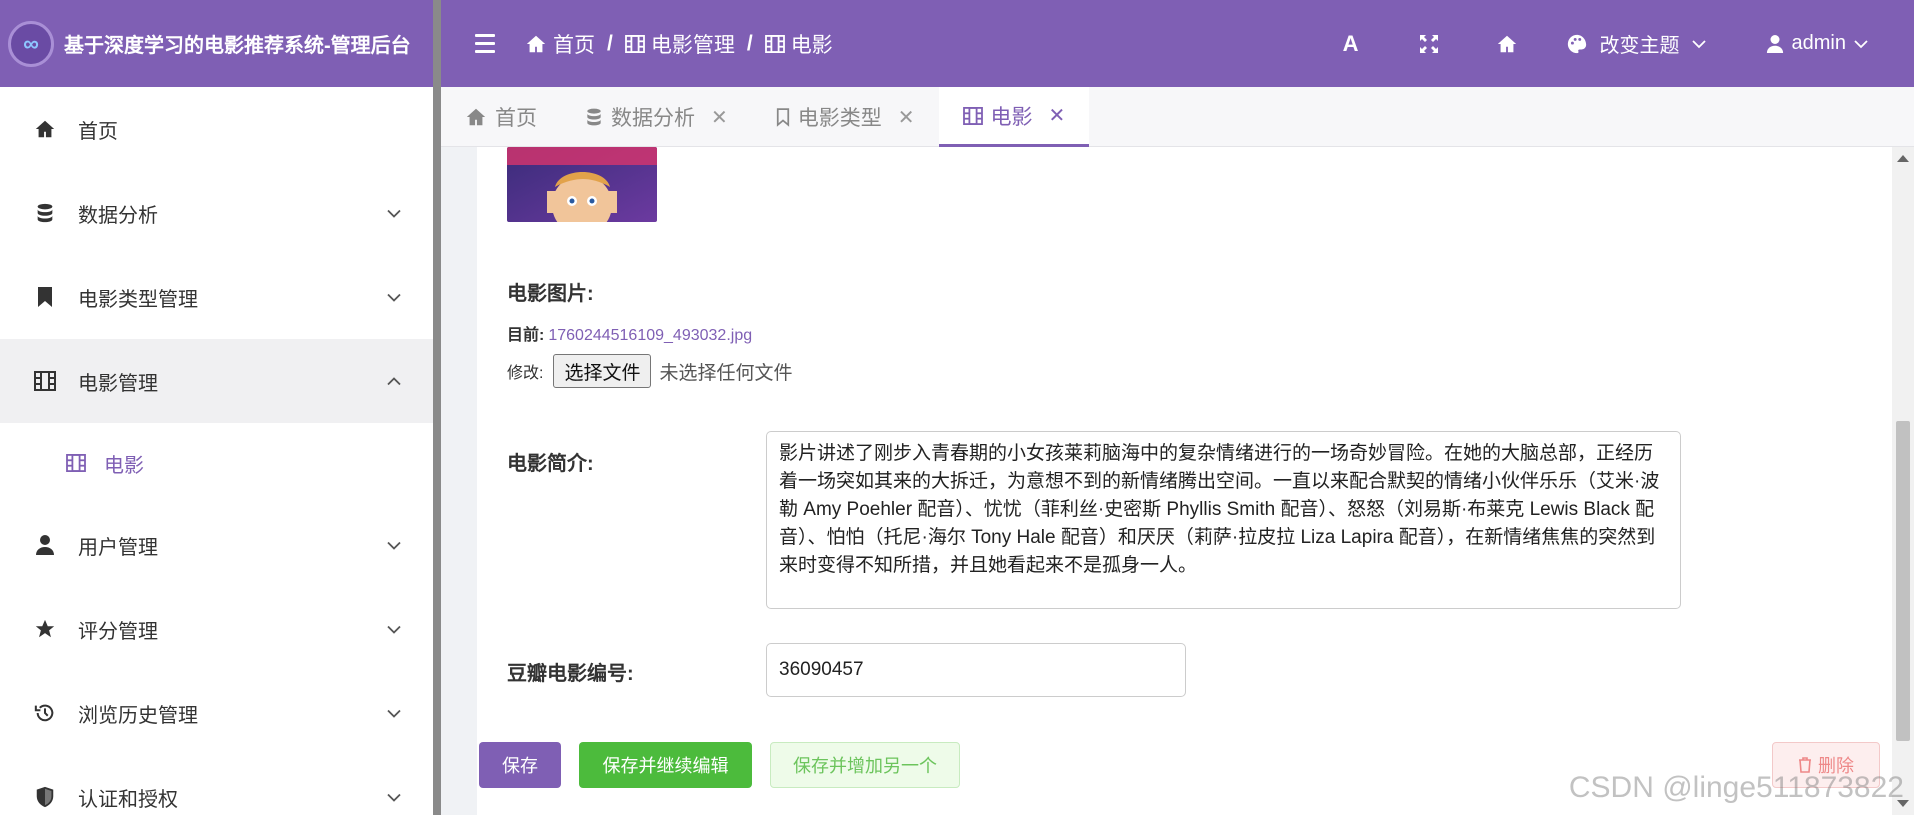 The height and width of the screenshot is (815, 1914). I want to click on current-prefix: 目前:, so click(526, 335).